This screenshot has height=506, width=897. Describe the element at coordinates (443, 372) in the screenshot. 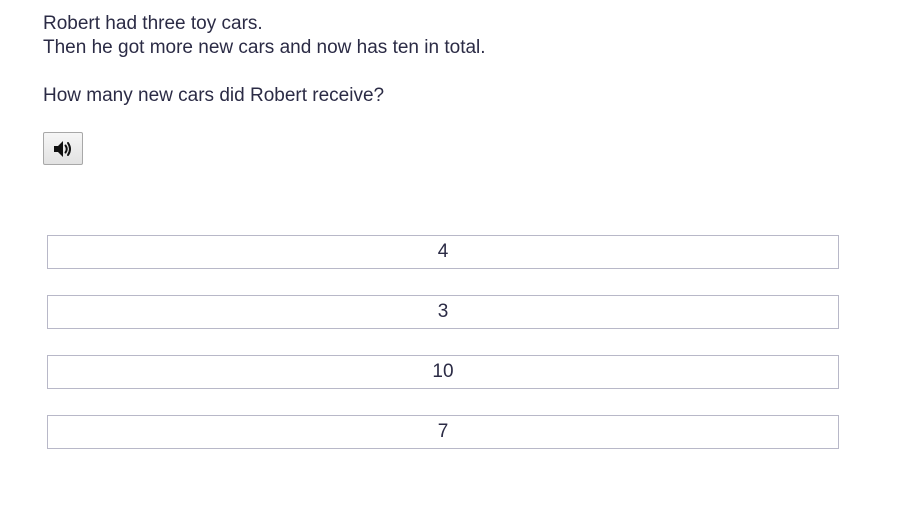

I see `answer-option-3: 10` at that location.